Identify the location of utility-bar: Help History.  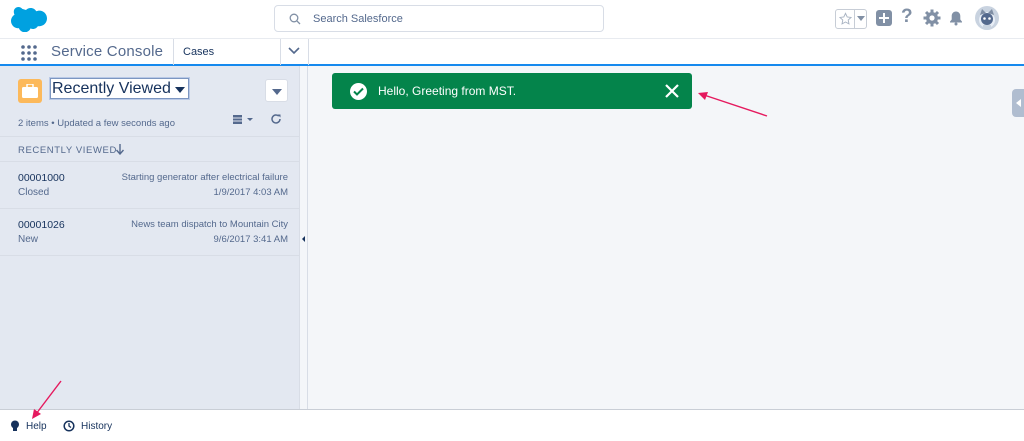
(512, 425).